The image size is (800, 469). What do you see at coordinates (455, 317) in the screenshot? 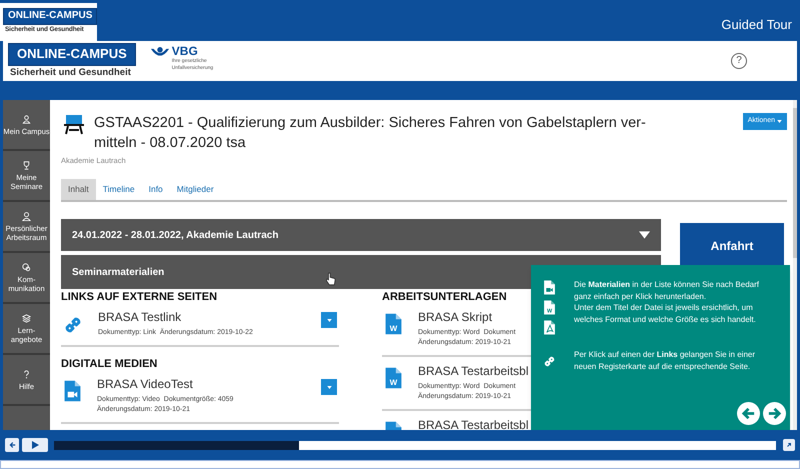
I see `material-title: BRASA Skript` at bounding box center [455, 317].